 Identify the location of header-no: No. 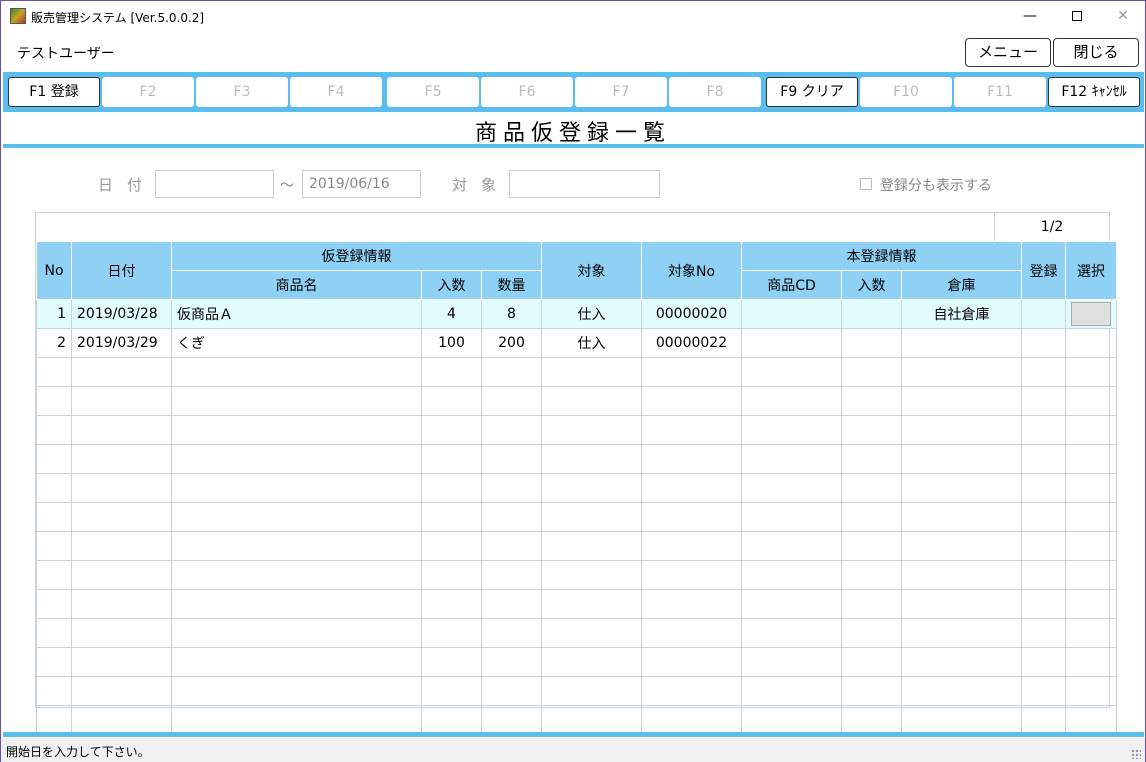
(54, 270).